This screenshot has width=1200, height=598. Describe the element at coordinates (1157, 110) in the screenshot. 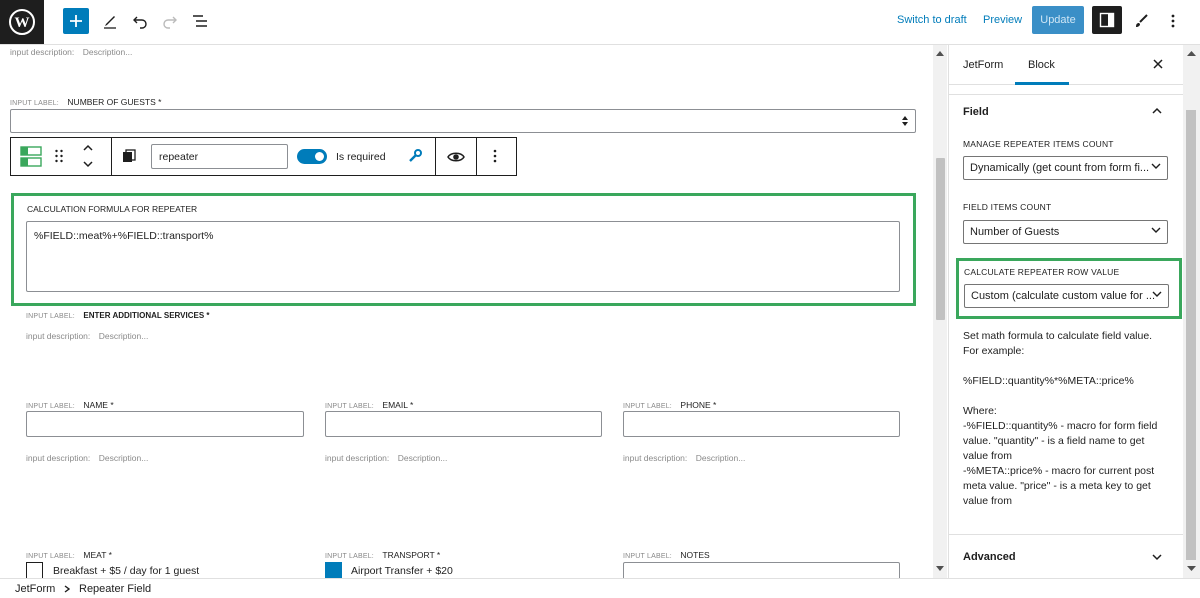

I see `chevron-up-icon` at that location.